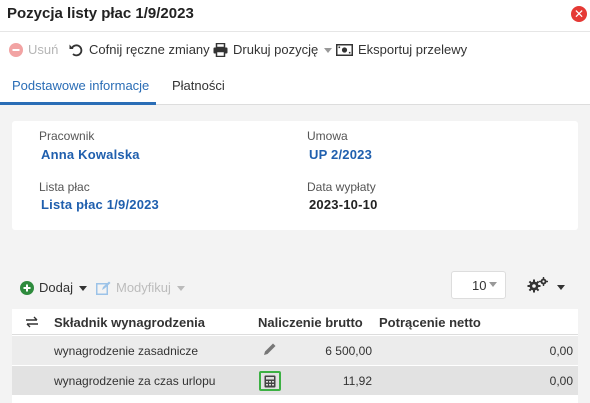 The width and height of the screenshot is (590, 403). What do you see at coordinates (126, 351) in the screenshot?
I see `cell-component: wynagrodzenie zasadnicze` at bounding box center [126, 351].